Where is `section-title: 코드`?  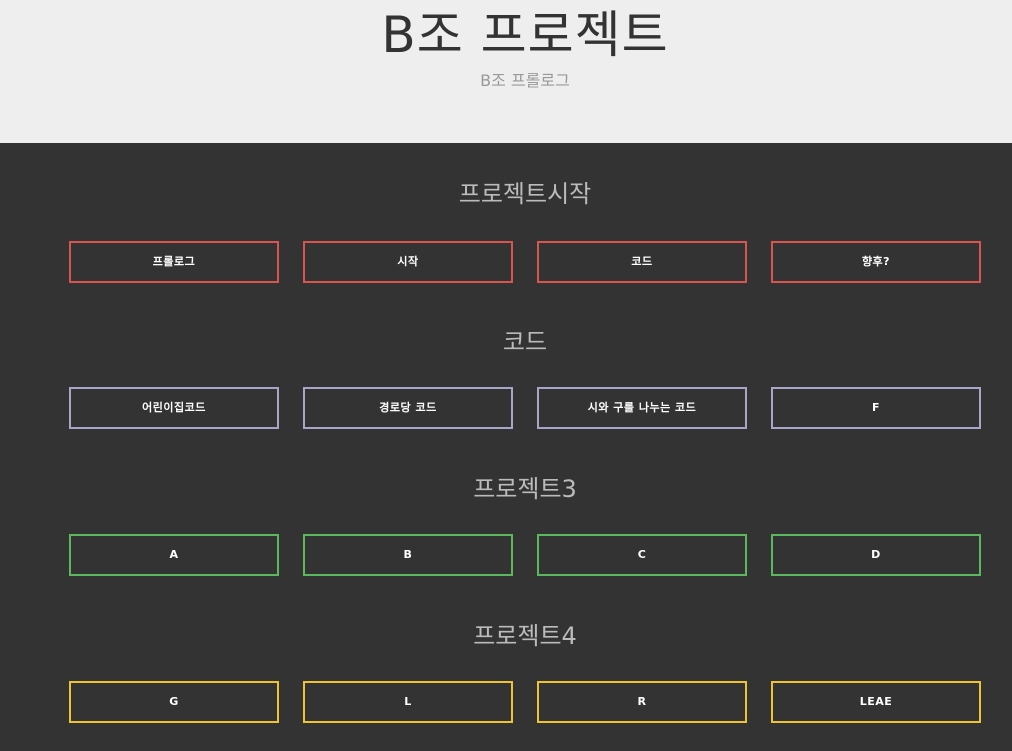
section-title: 코드 is located at coordinates (525, 342).